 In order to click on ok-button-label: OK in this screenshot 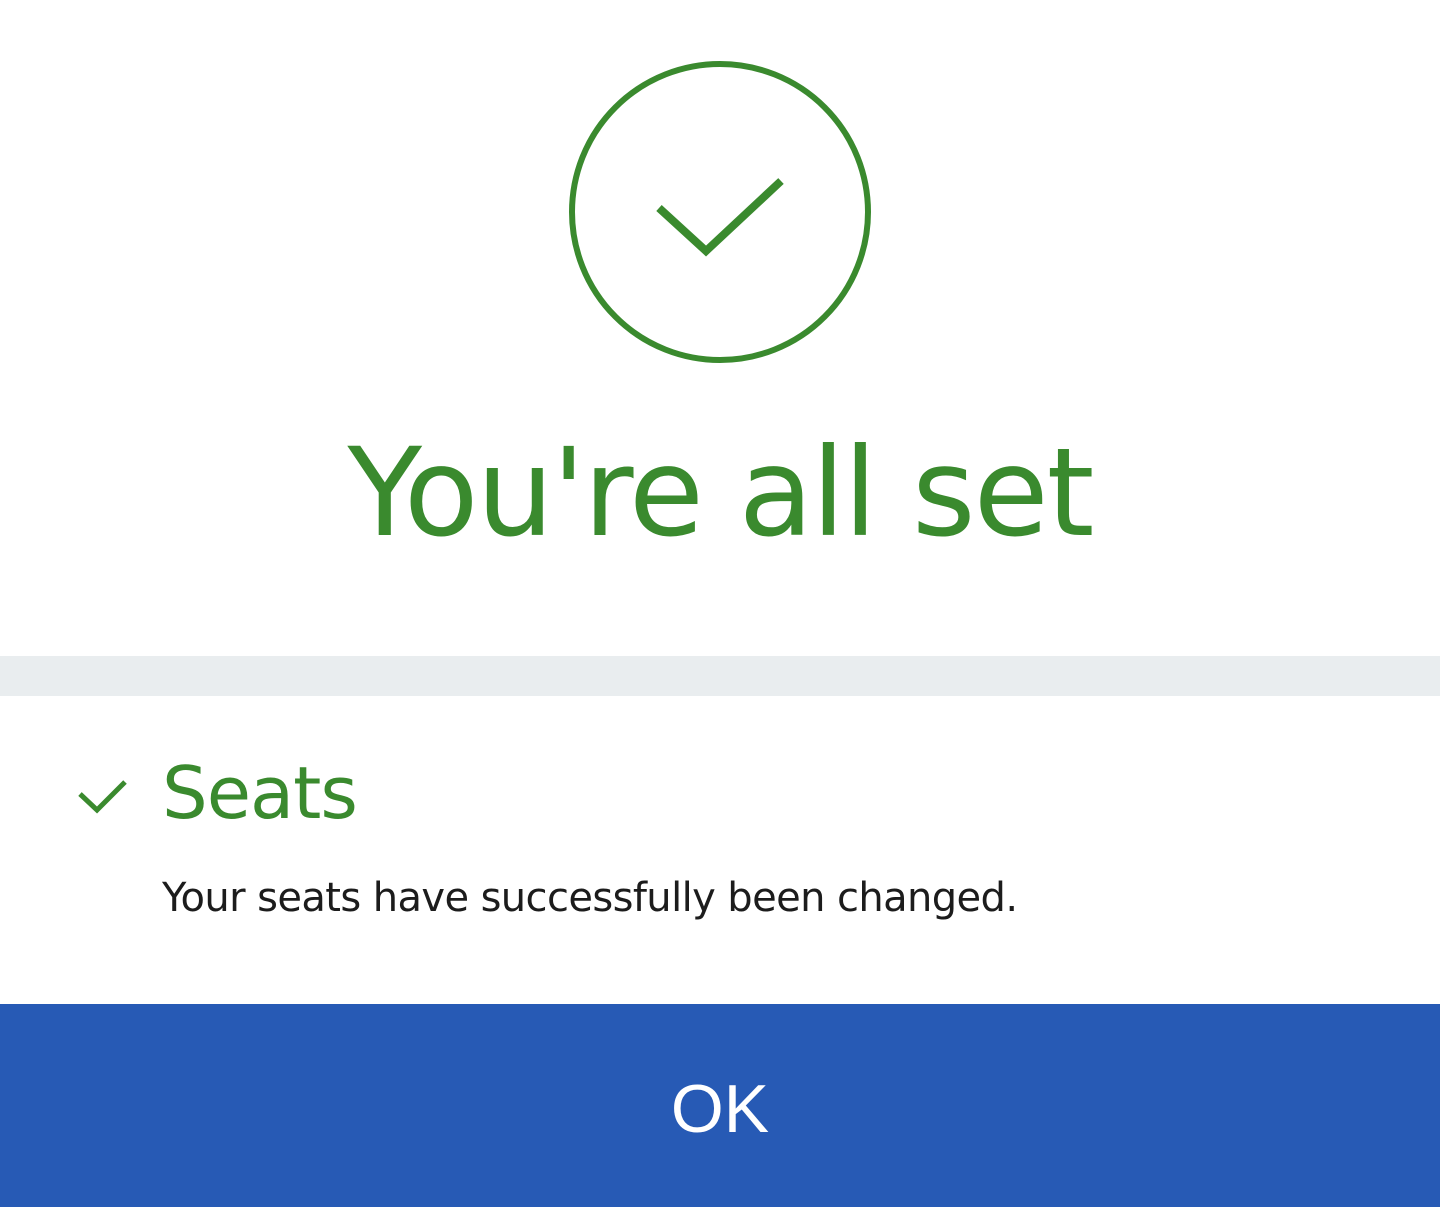, I will do `click(720, 1108)`.